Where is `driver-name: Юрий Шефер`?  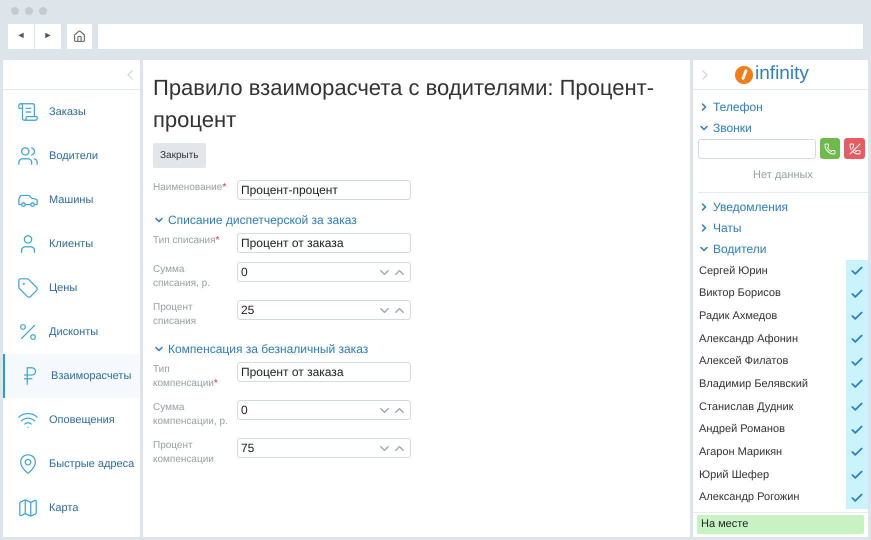
driver-name: Юрий Шефер is located at coordinates (772, 475).